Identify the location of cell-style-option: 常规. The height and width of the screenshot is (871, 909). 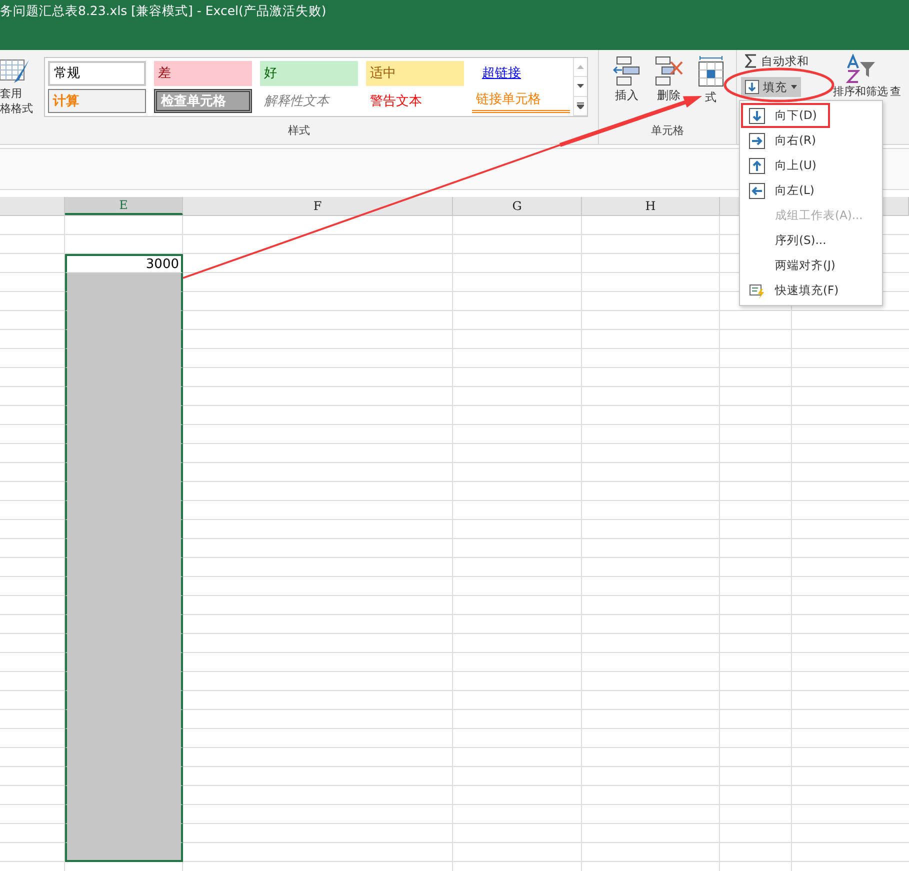
(97, 73).